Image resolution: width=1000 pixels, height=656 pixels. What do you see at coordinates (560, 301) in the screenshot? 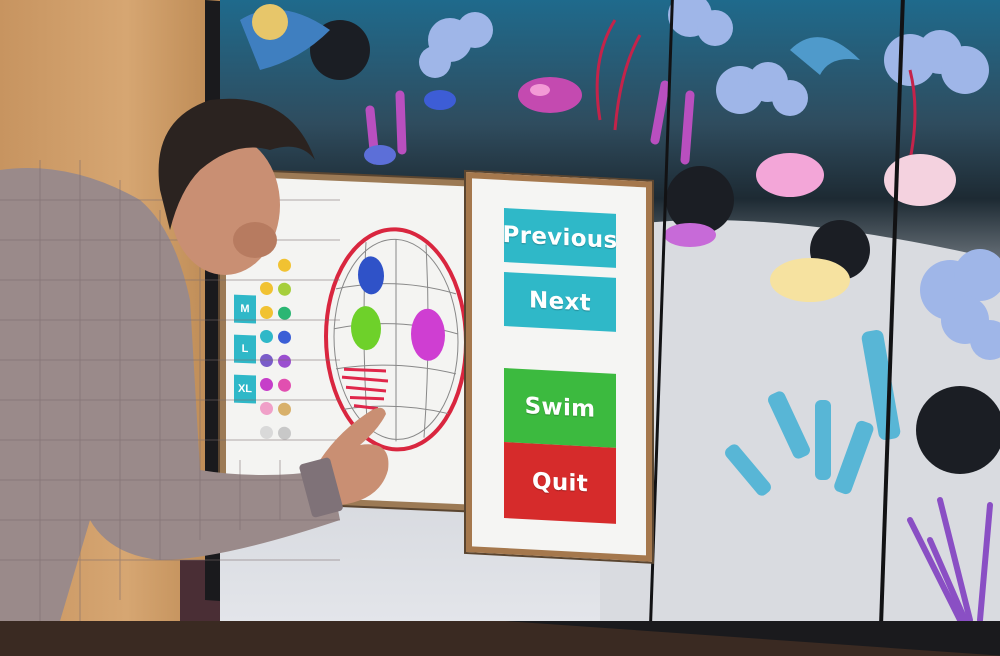
I see `next-button: Next` at bounding box center [560, 301].